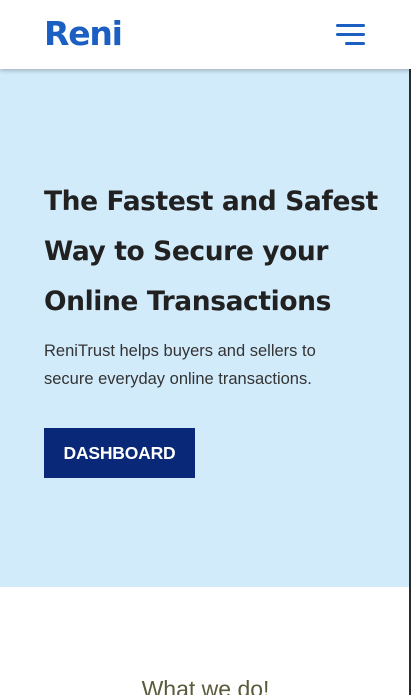 The image size is (411, 695). I want to click on menu-bar-middle, so click(350, 34).